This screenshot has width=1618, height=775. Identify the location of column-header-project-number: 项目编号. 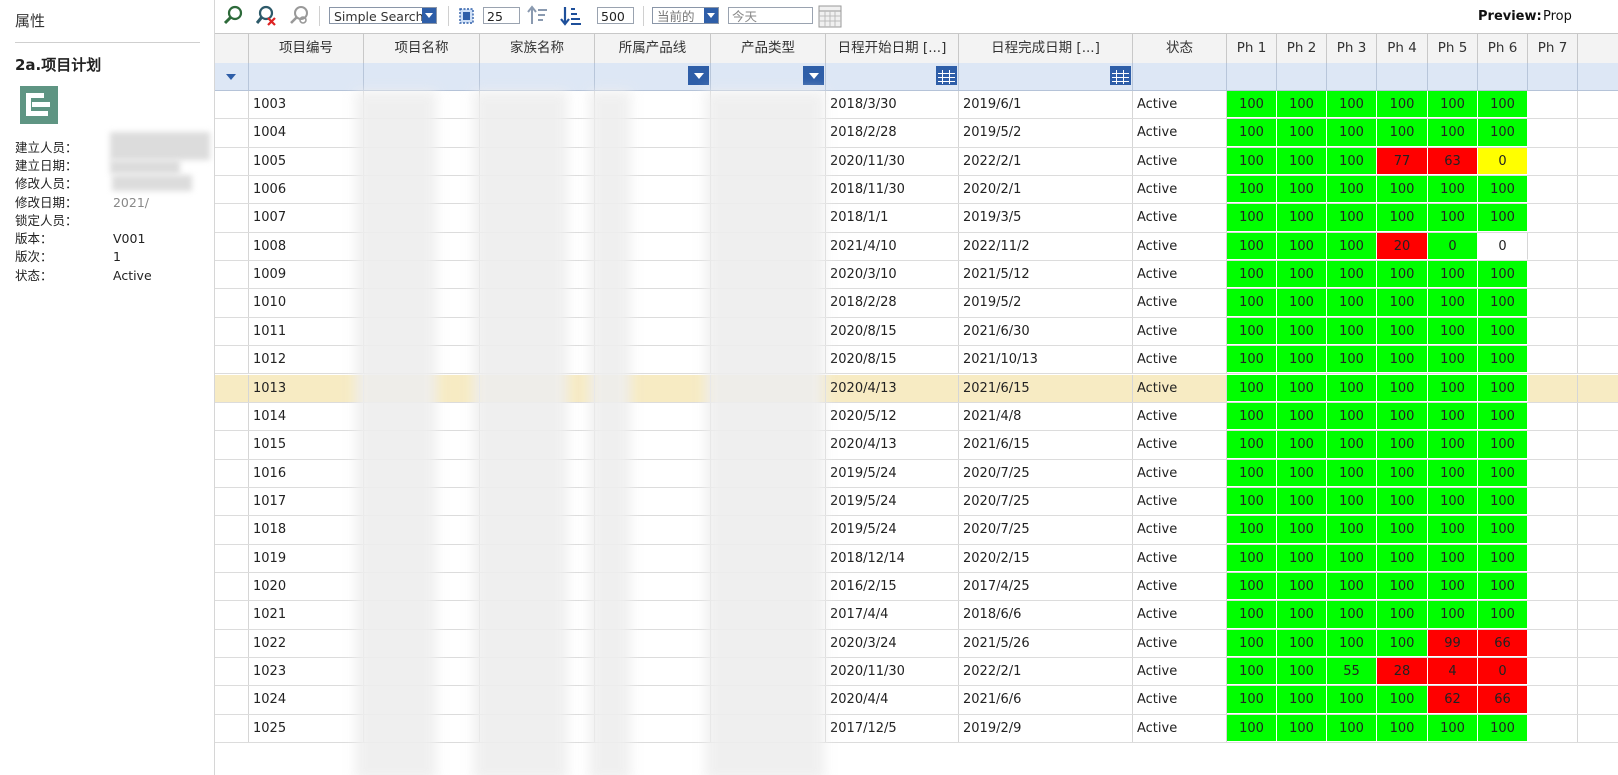
(306, 48).